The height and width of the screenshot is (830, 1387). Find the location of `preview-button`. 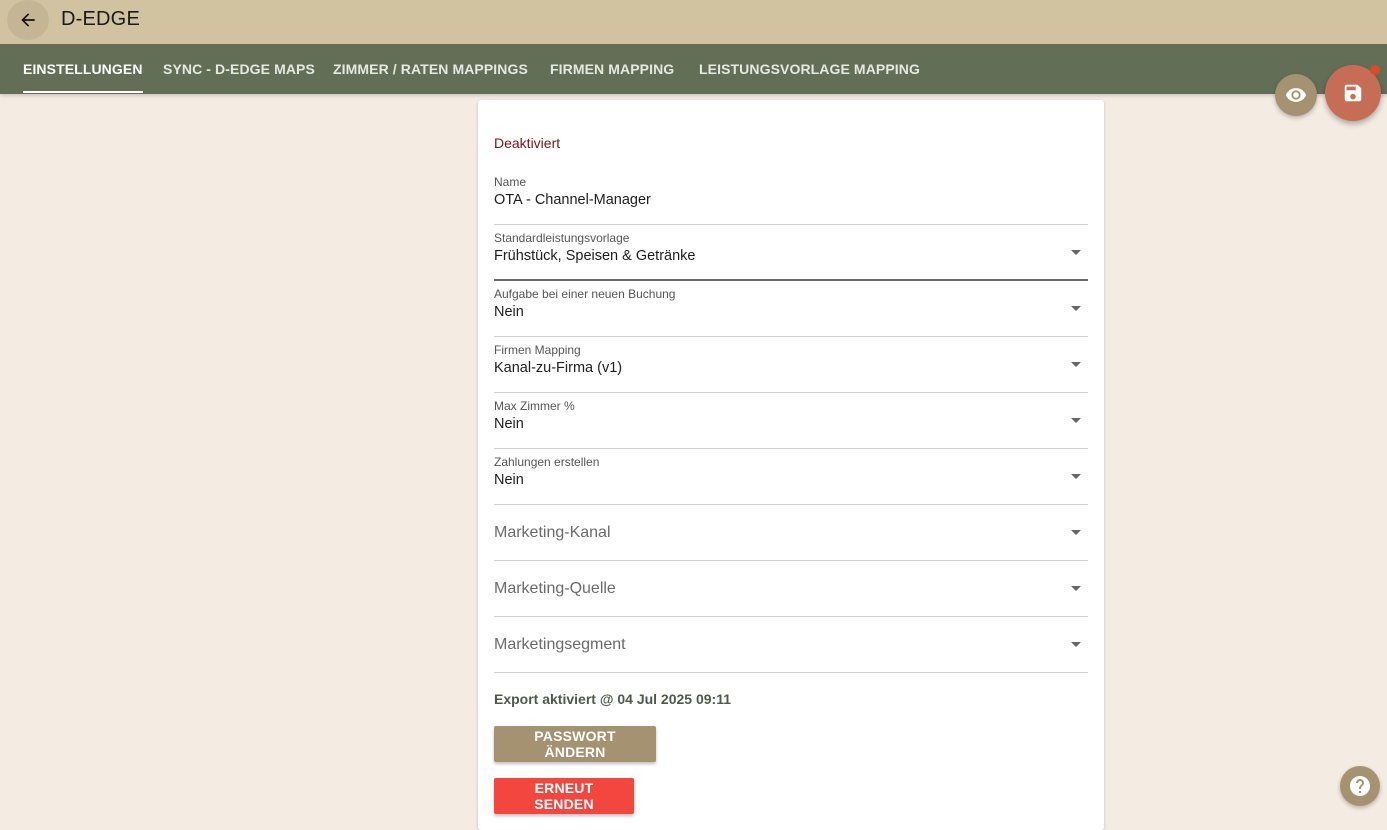

preview-button is located at coordinates (1296, 95).